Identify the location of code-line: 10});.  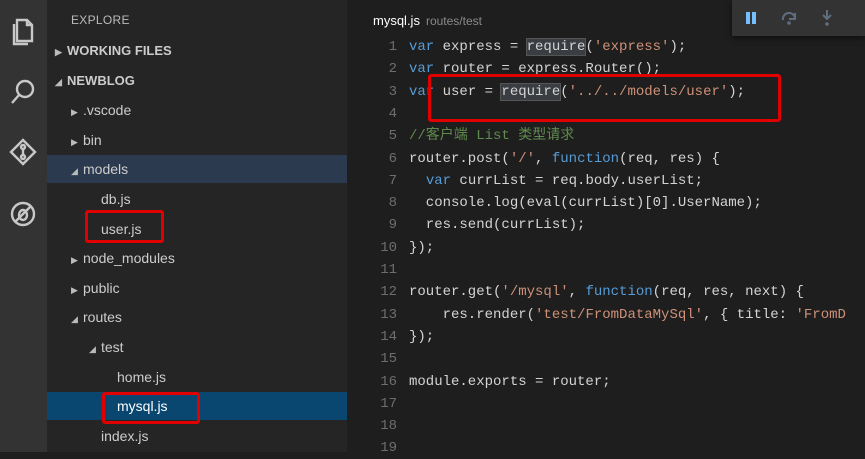
(606, 248).